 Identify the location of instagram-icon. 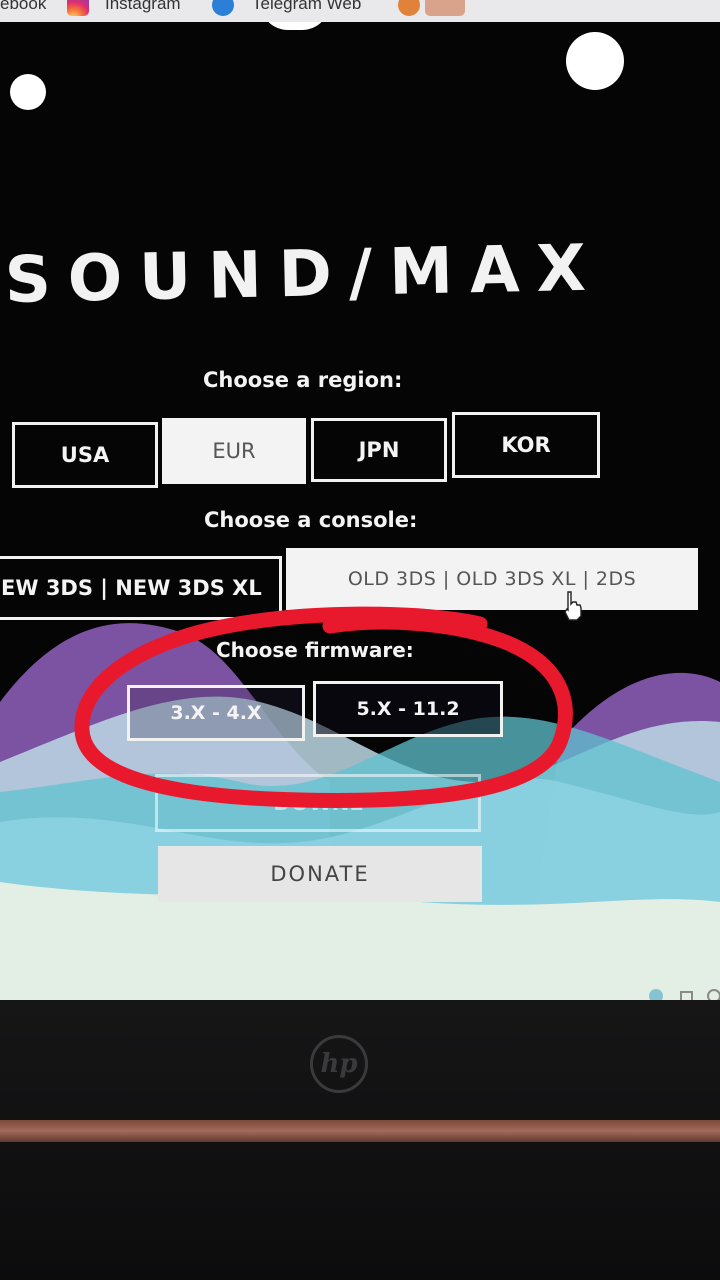
(78, 8).